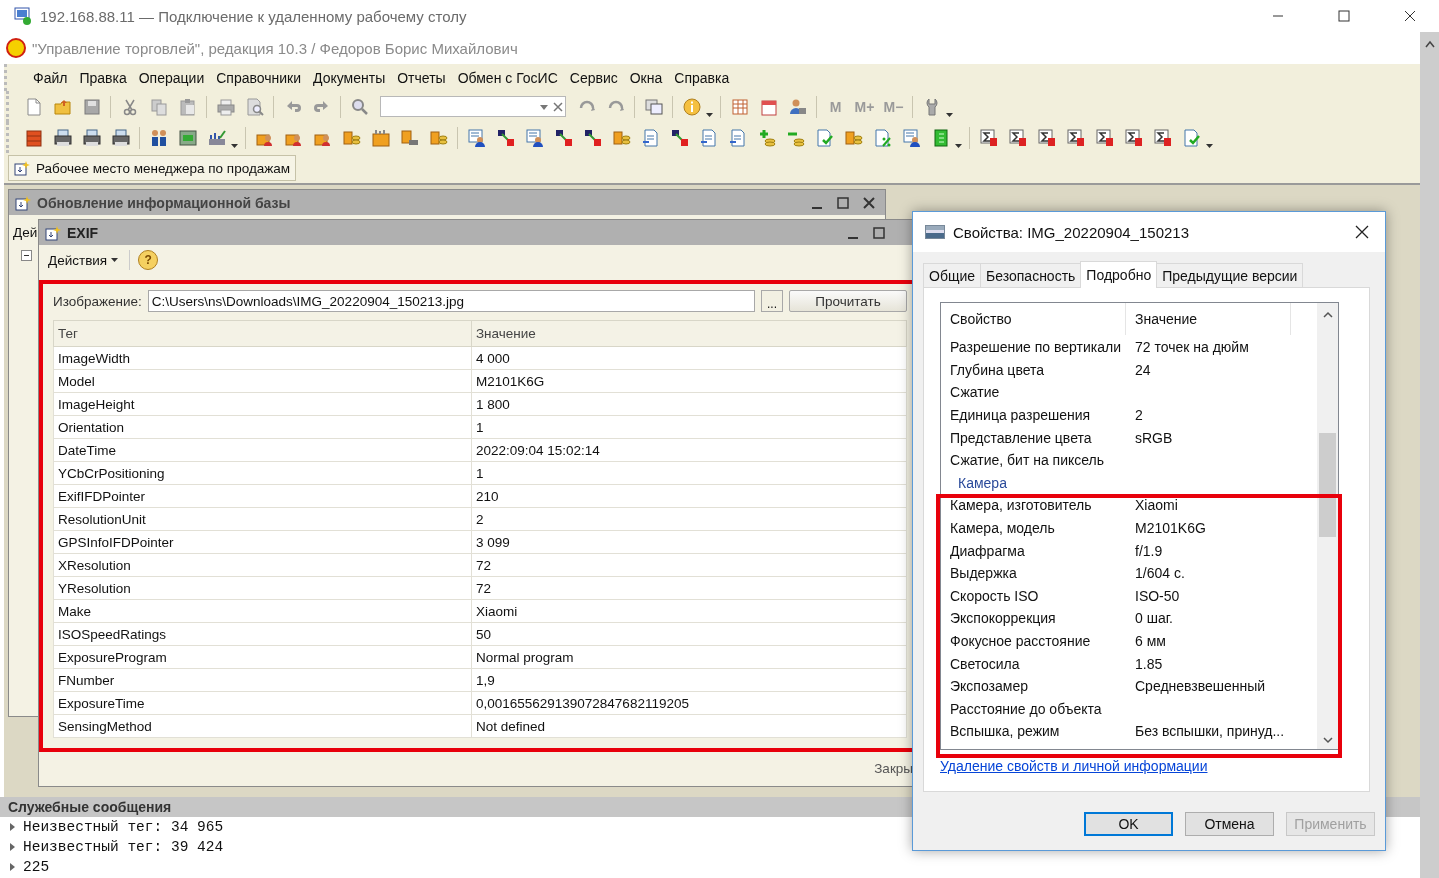 The height and width of the screenshot is (878, 1439). I want to click on search-combo-field, so click(473, 106).